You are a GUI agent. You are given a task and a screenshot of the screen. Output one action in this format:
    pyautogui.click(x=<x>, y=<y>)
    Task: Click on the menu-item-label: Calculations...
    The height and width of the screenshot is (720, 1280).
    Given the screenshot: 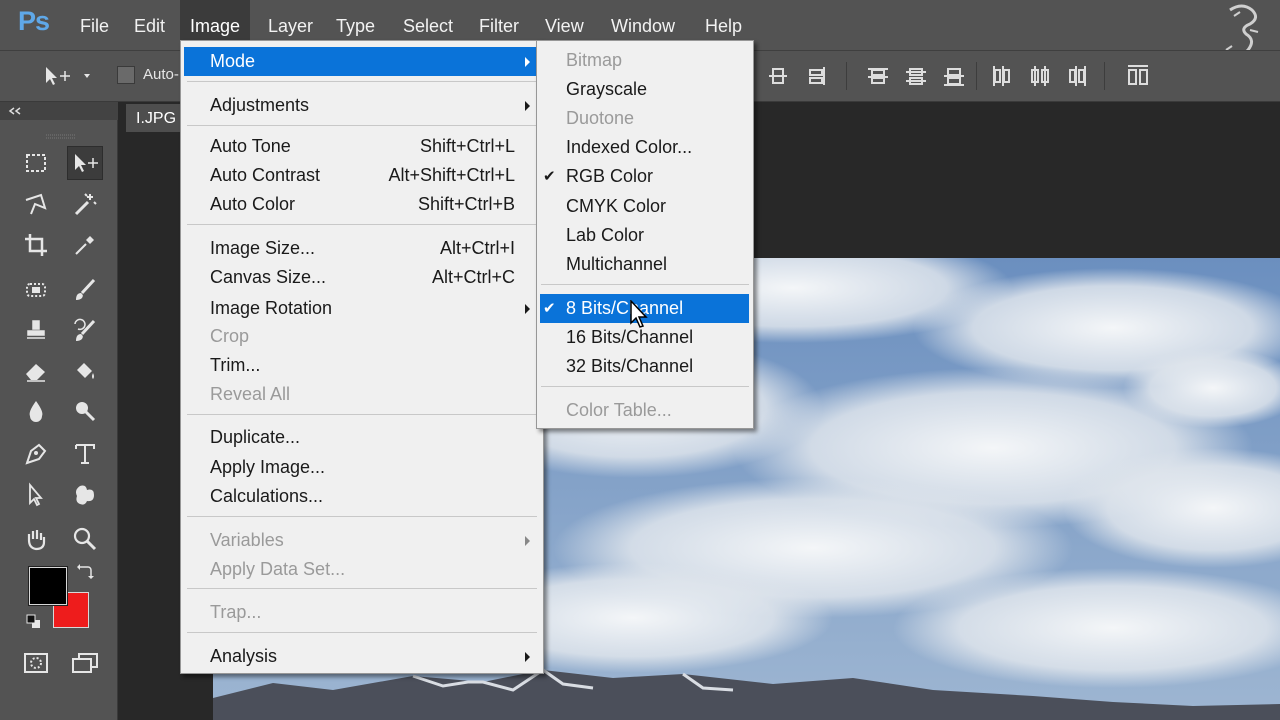 What is the action you would take?
    pyautogui.click(x=267, y=496)
    